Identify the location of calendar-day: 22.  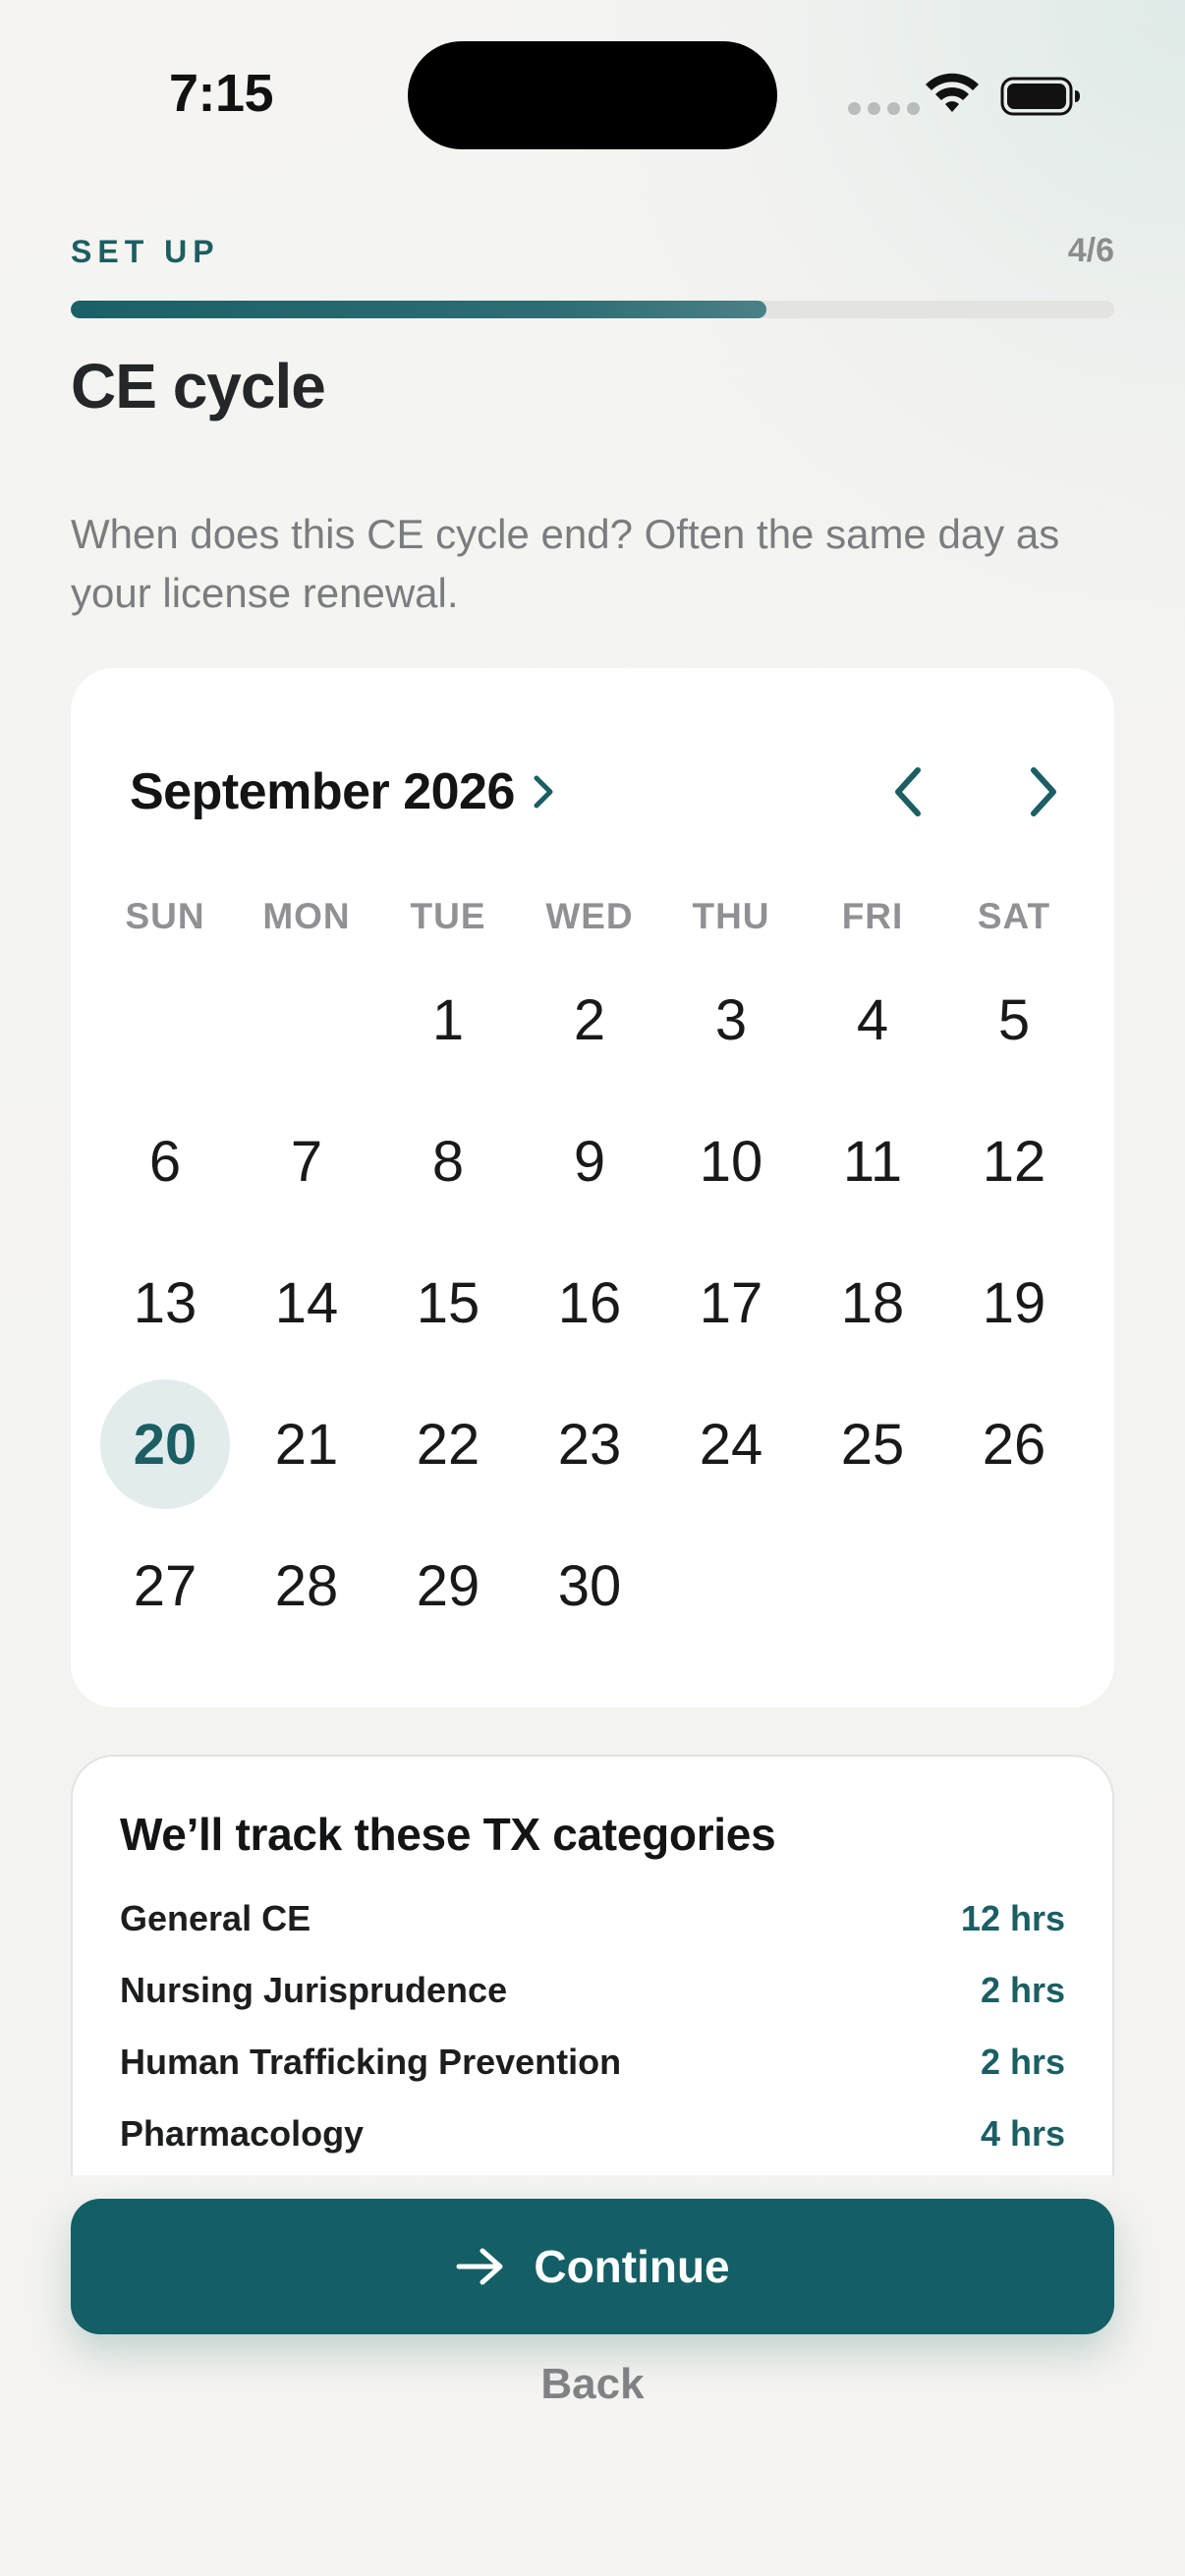
(448, 1444).